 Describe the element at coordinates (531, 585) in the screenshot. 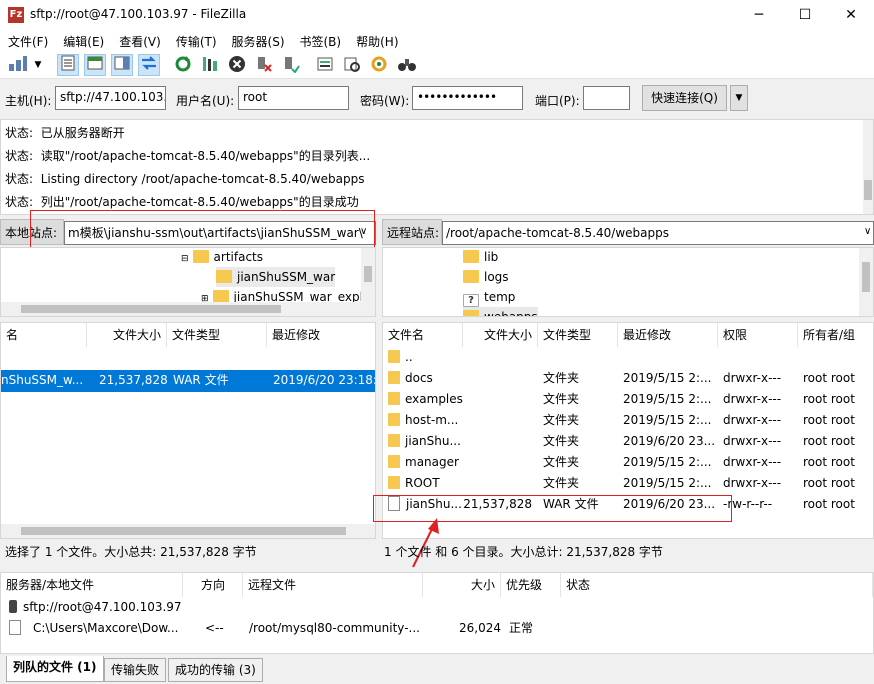

I see `queue-header-priority: 优先级` at that location.